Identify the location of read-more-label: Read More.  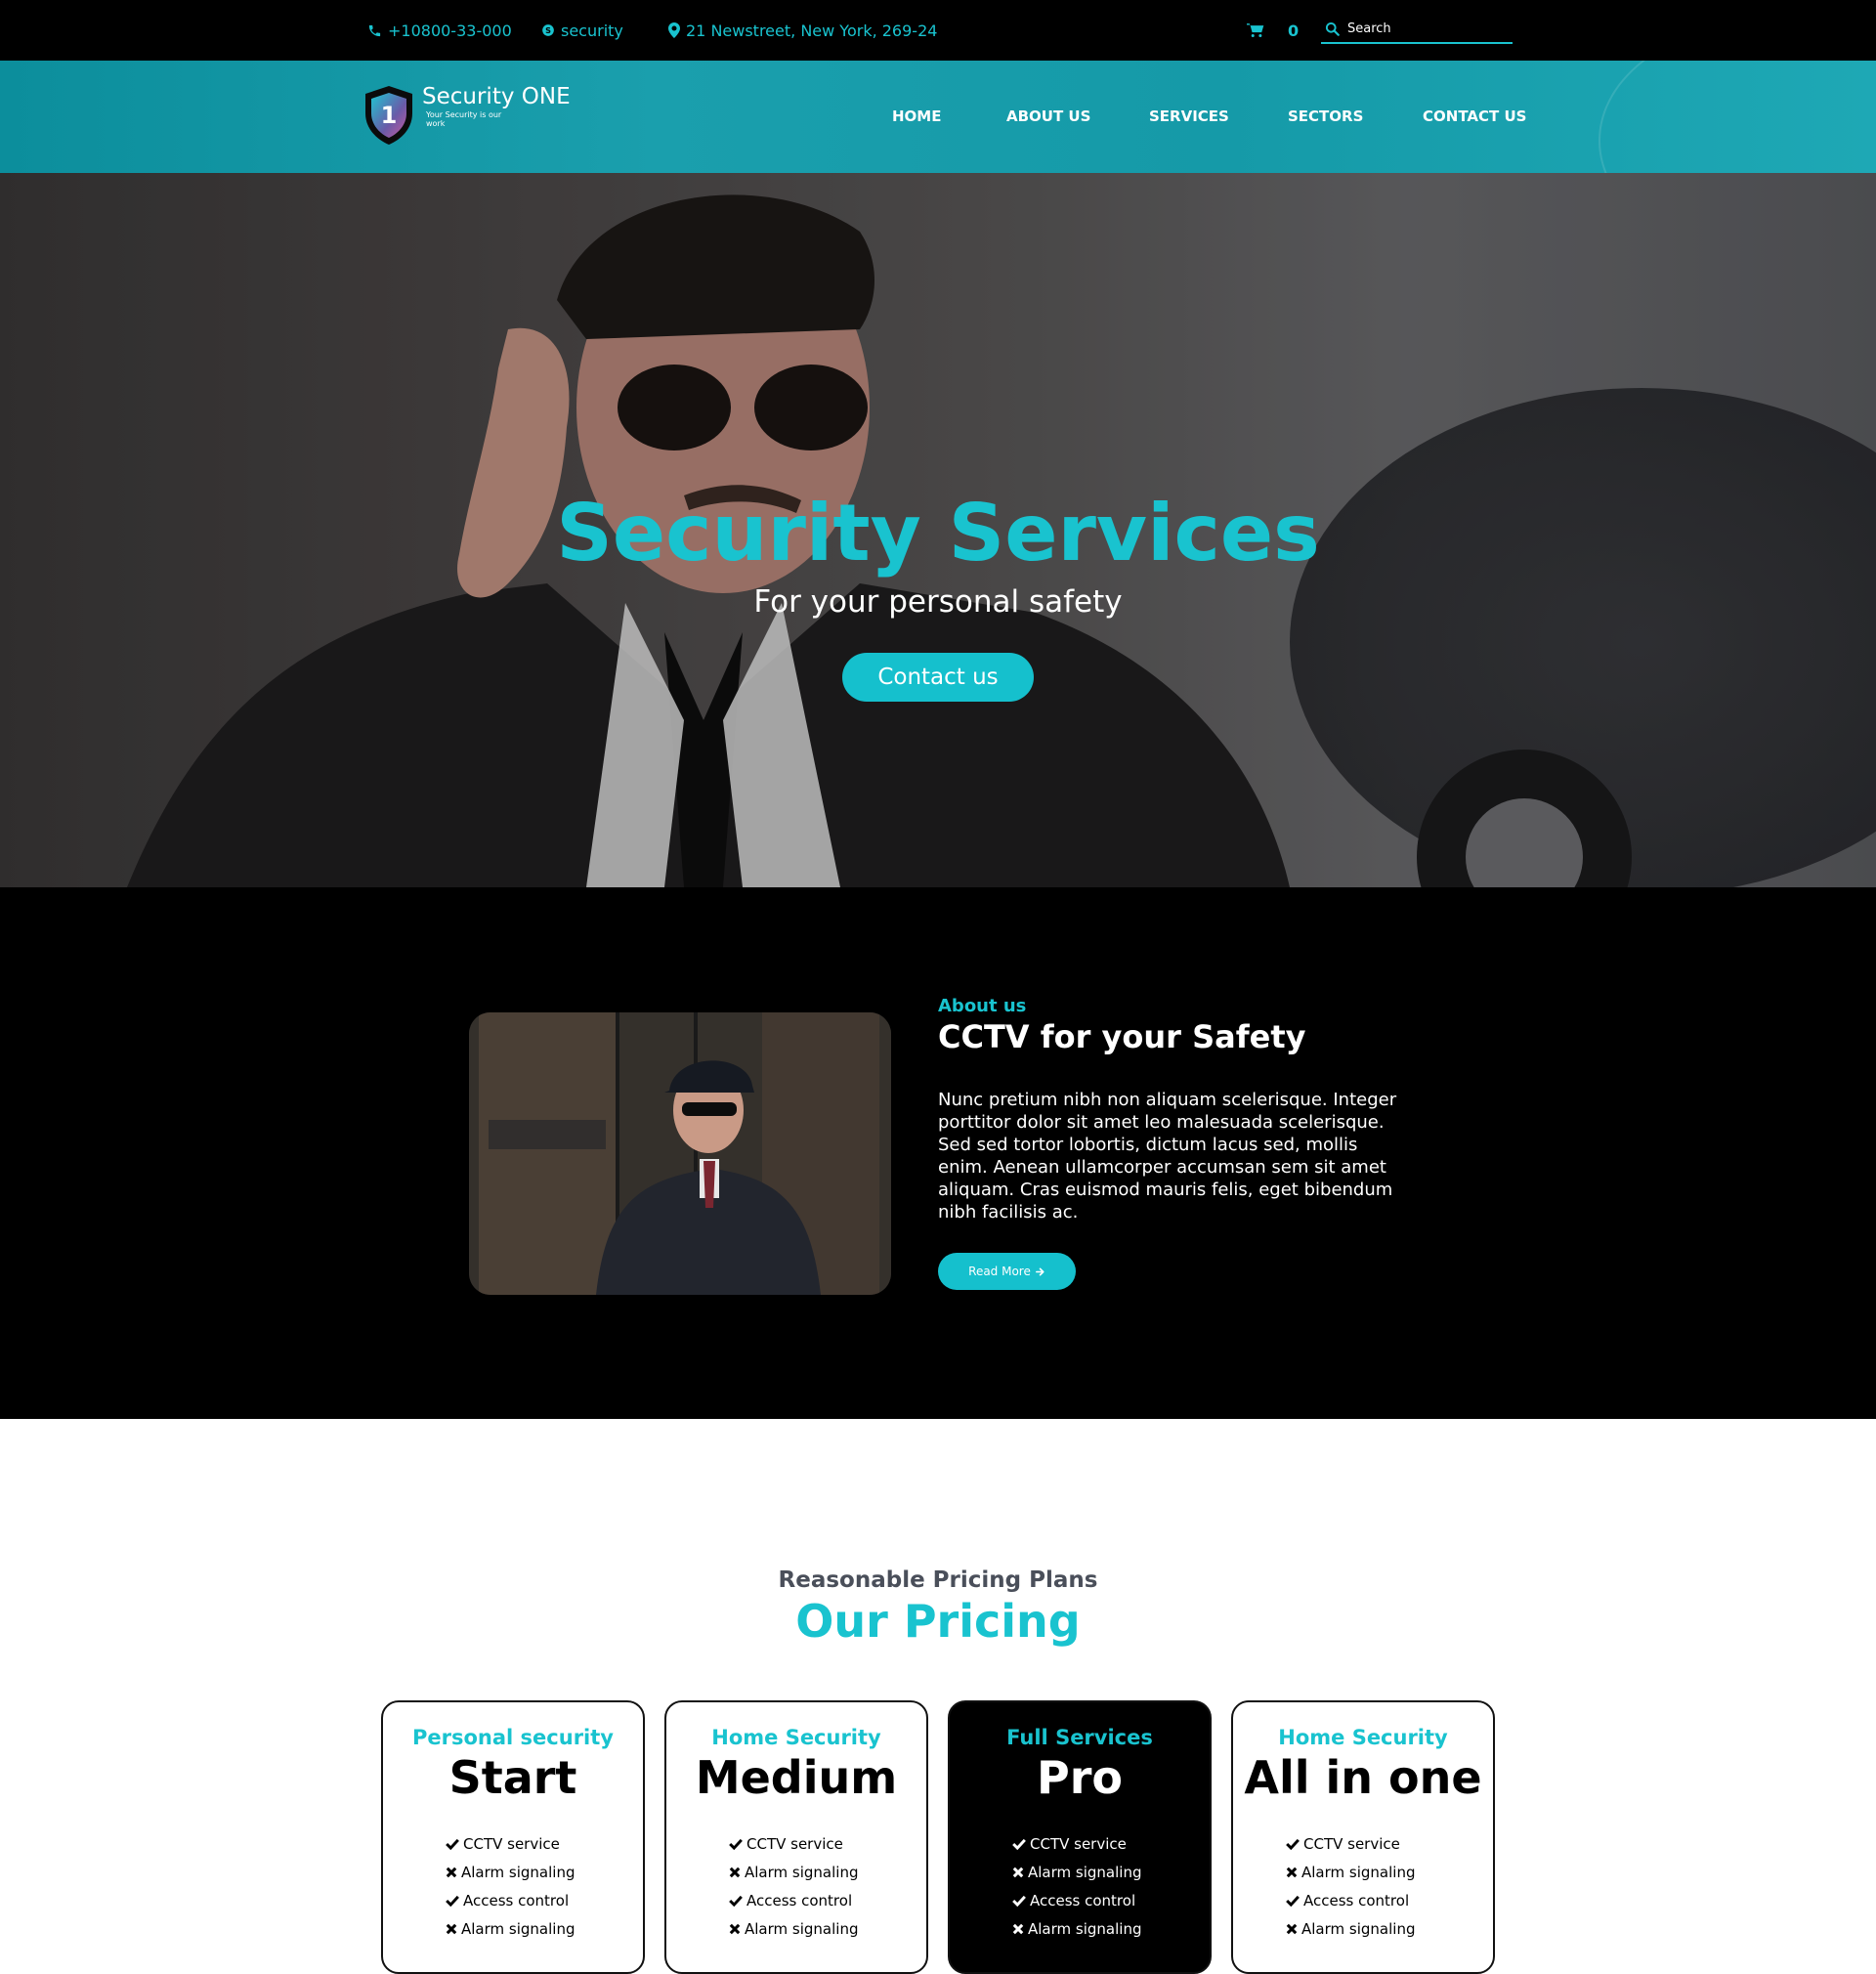
(999, 1271).